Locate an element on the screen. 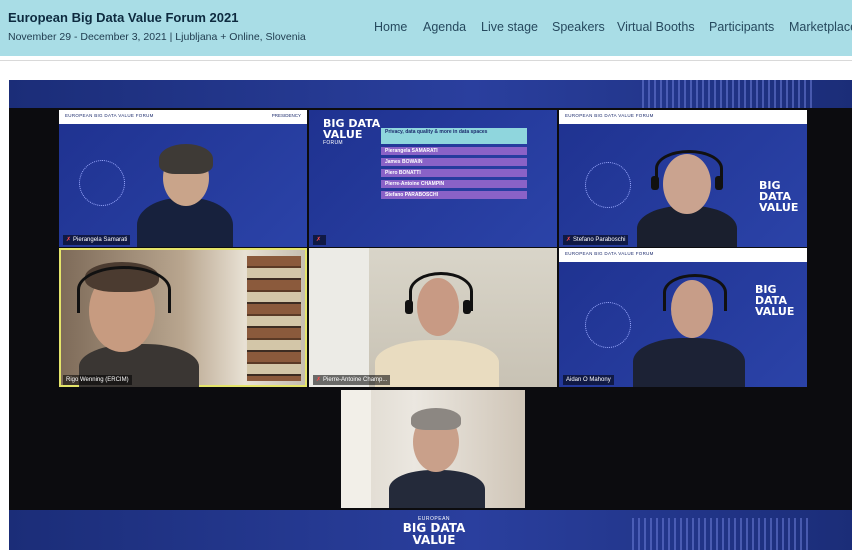 This screenshot has width=852, height=550. header-divider is located at coordinates (426, 60).